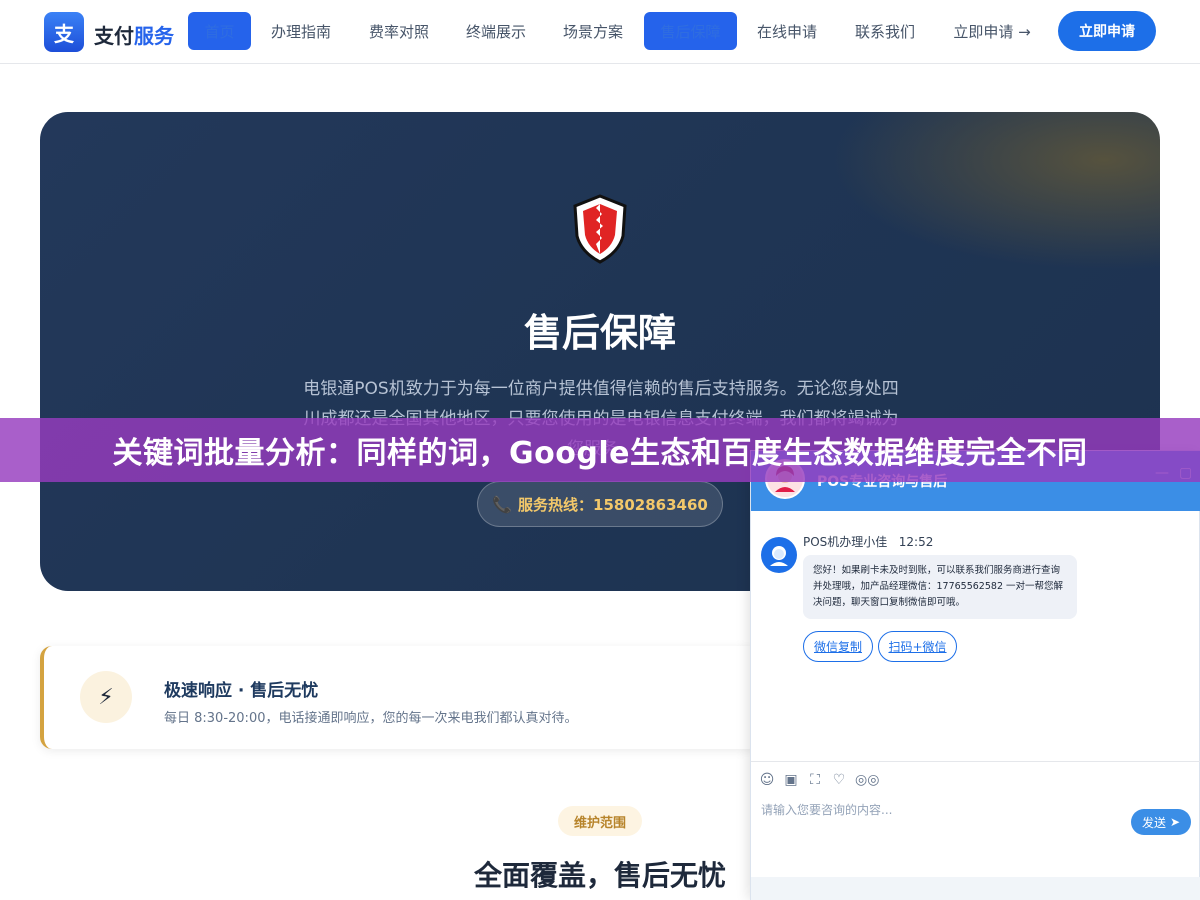 The height and width of the screenshot is (900, 1200). I want to click on lightning-icon: ⚡, so click(106, 697).